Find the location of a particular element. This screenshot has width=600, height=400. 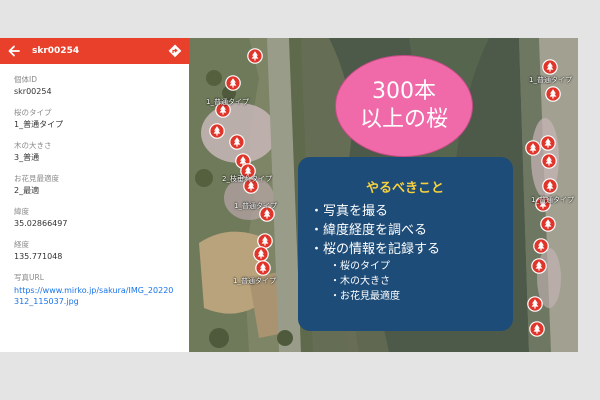

directions-icon is located at coordinates (175, 51).